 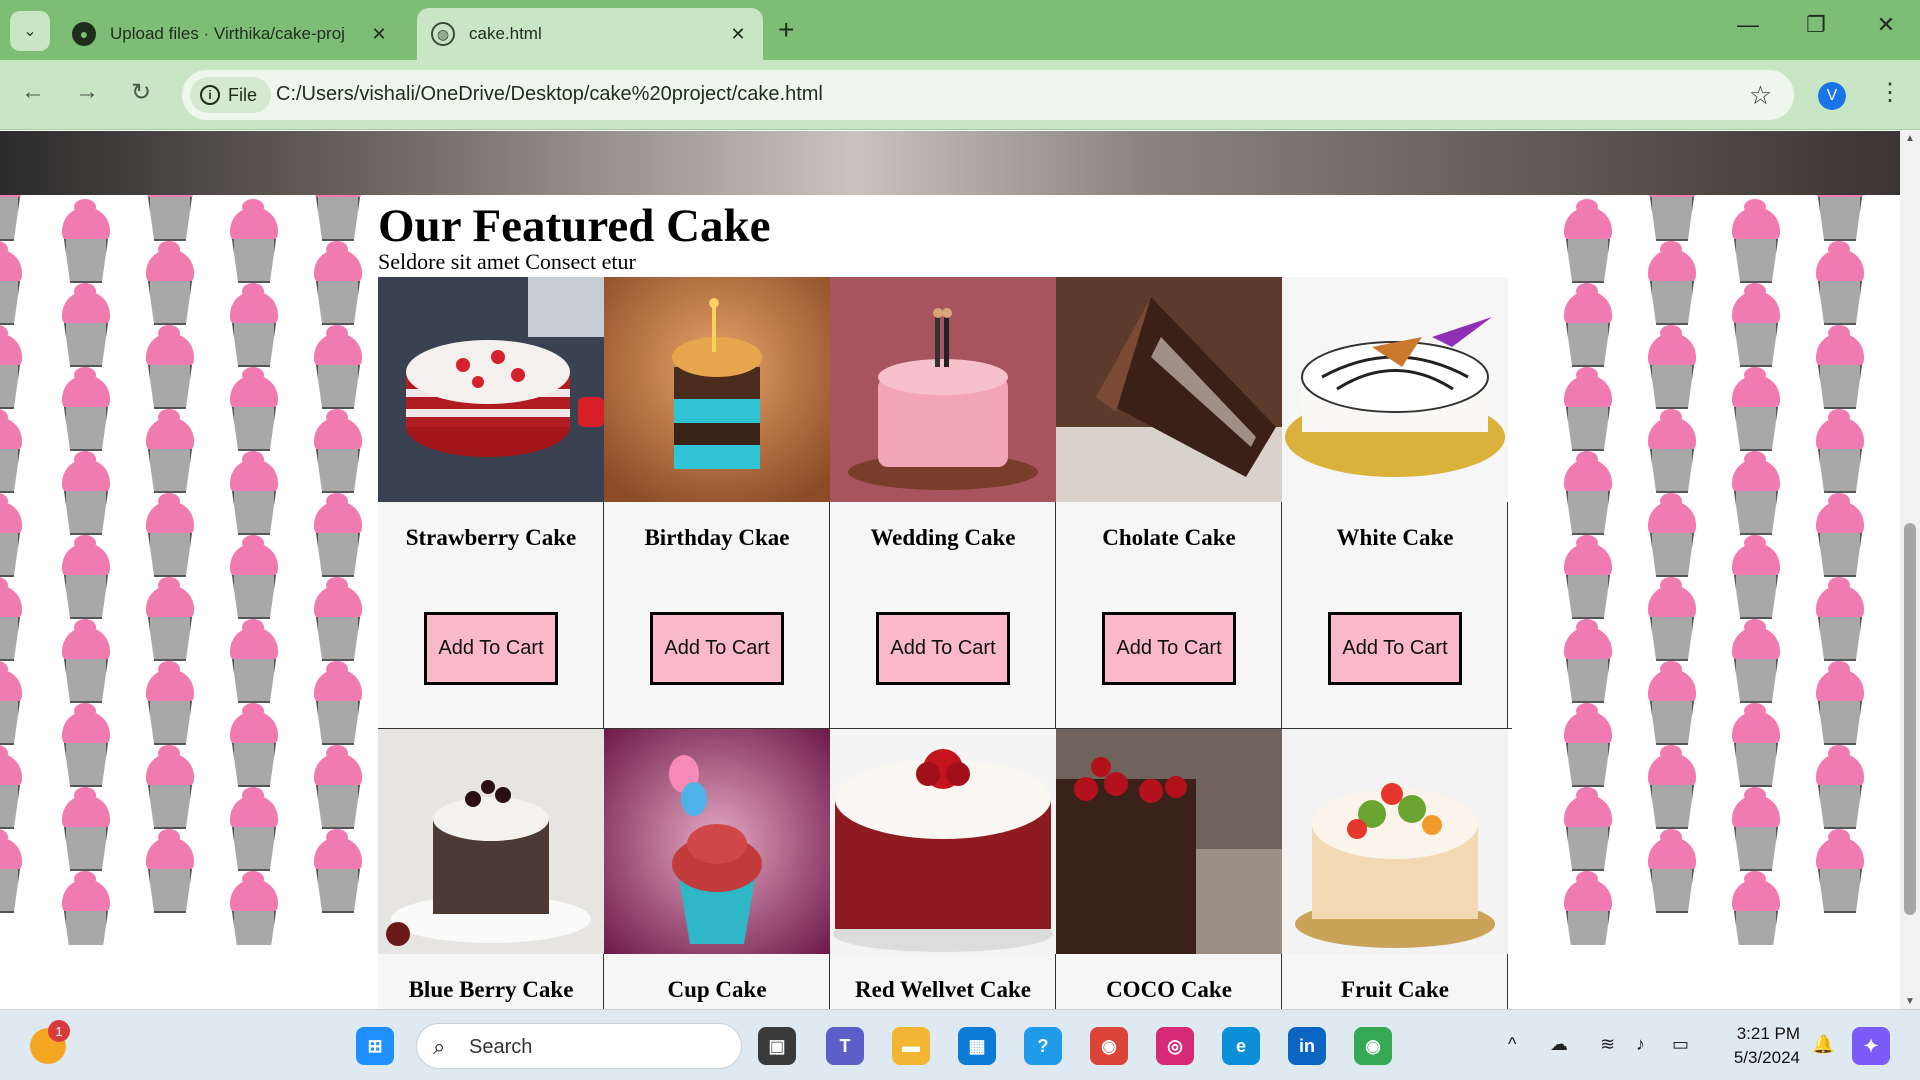 What do you see at coordinates (1910, 1001) in the screenshot?
I see `scroll-down-icon: ▼` at bounding box center [1910, 1001].